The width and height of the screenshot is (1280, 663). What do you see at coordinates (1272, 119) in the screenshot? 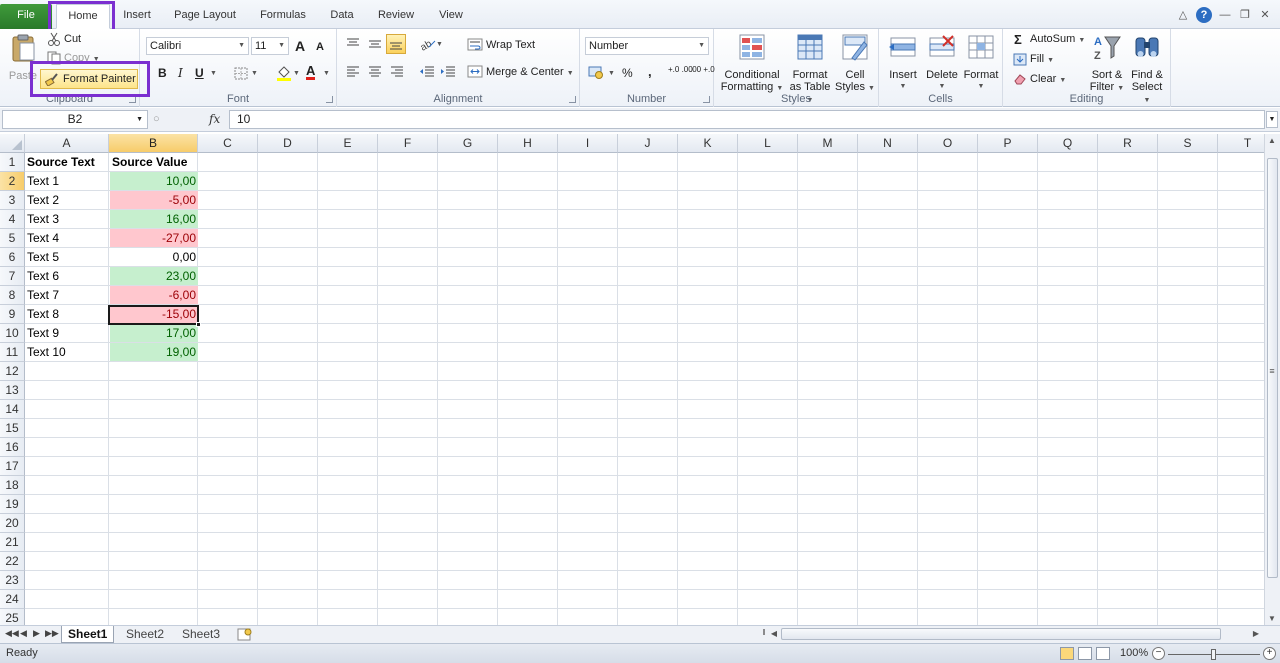
I see `expand-formula-bar-icon: ▼` at bounding box center [1272, 119].